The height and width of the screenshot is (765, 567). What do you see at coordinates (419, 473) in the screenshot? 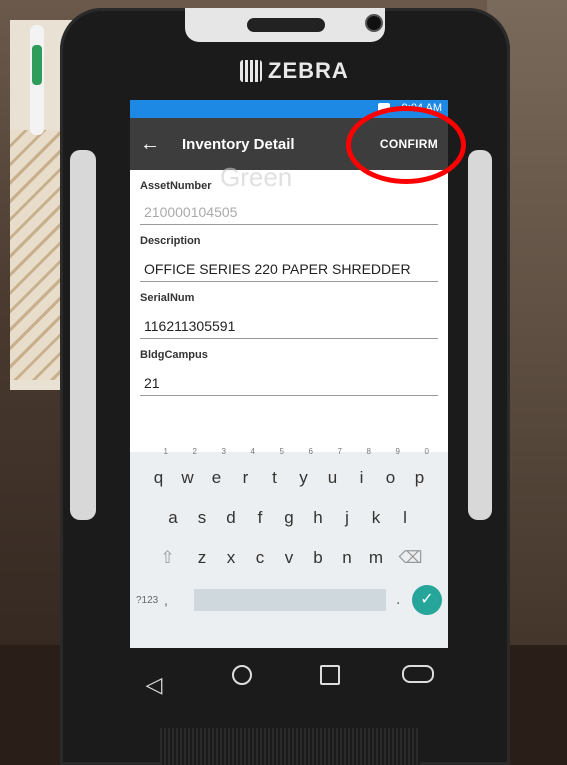
I see `key-p: 0p` at bounding box center [419, 473].